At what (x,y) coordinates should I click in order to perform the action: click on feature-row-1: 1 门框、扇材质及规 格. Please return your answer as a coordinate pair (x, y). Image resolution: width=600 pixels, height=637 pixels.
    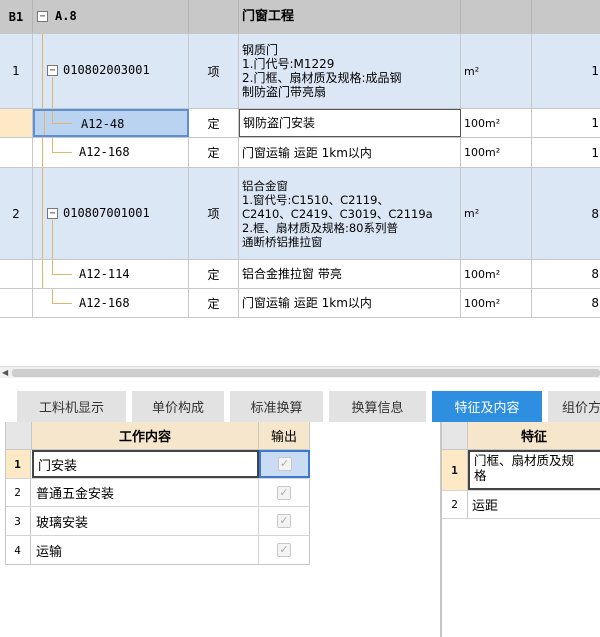
    Looking at the image, I should click on (521, 470).